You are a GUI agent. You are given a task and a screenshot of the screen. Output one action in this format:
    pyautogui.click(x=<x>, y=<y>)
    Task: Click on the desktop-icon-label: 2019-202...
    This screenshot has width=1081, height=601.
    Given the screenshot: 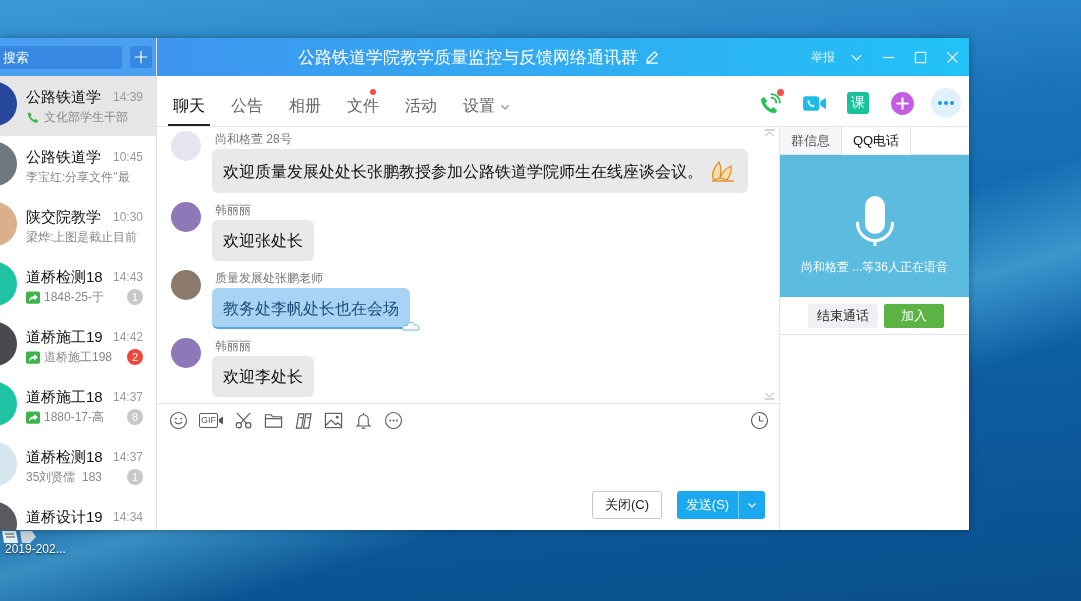 What is the action you would take?
    pyautogui.click(x=35, y=549)
    